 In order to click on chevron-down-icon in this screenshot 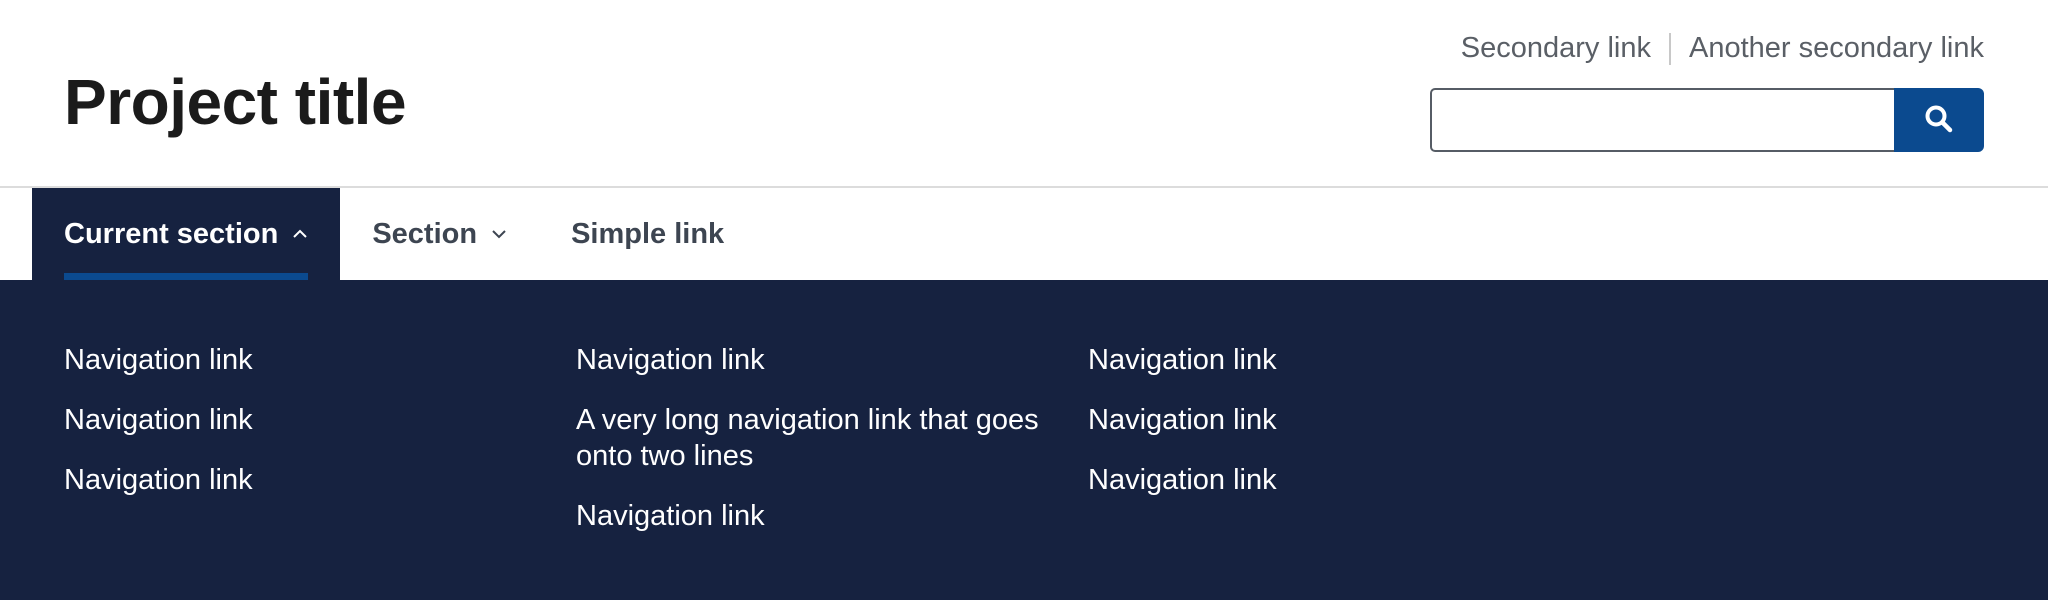, I will do `click(499, 234)`.